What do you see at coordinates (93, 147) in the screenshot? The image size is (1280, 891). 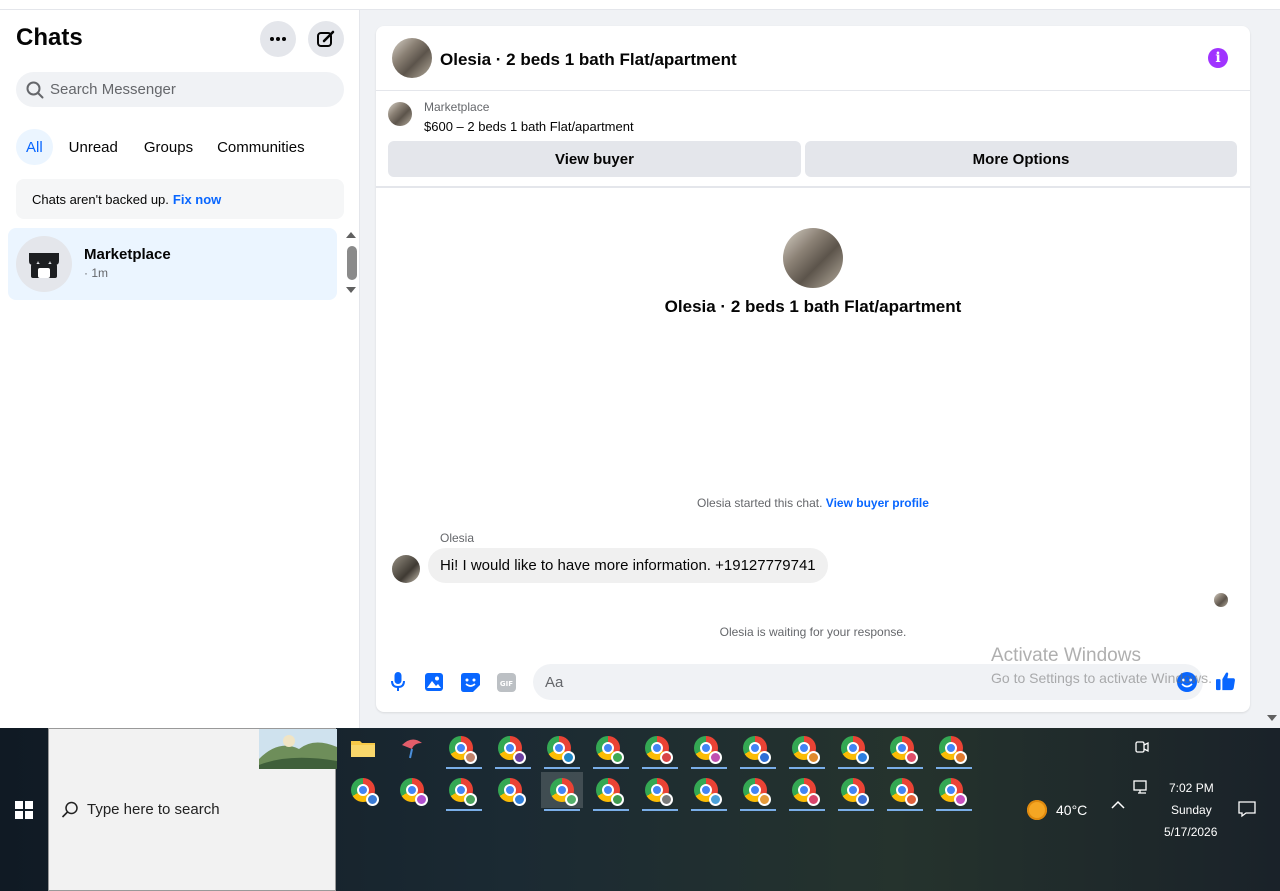 I see `filter-unread: Unread` at bounding box center [93, 147].